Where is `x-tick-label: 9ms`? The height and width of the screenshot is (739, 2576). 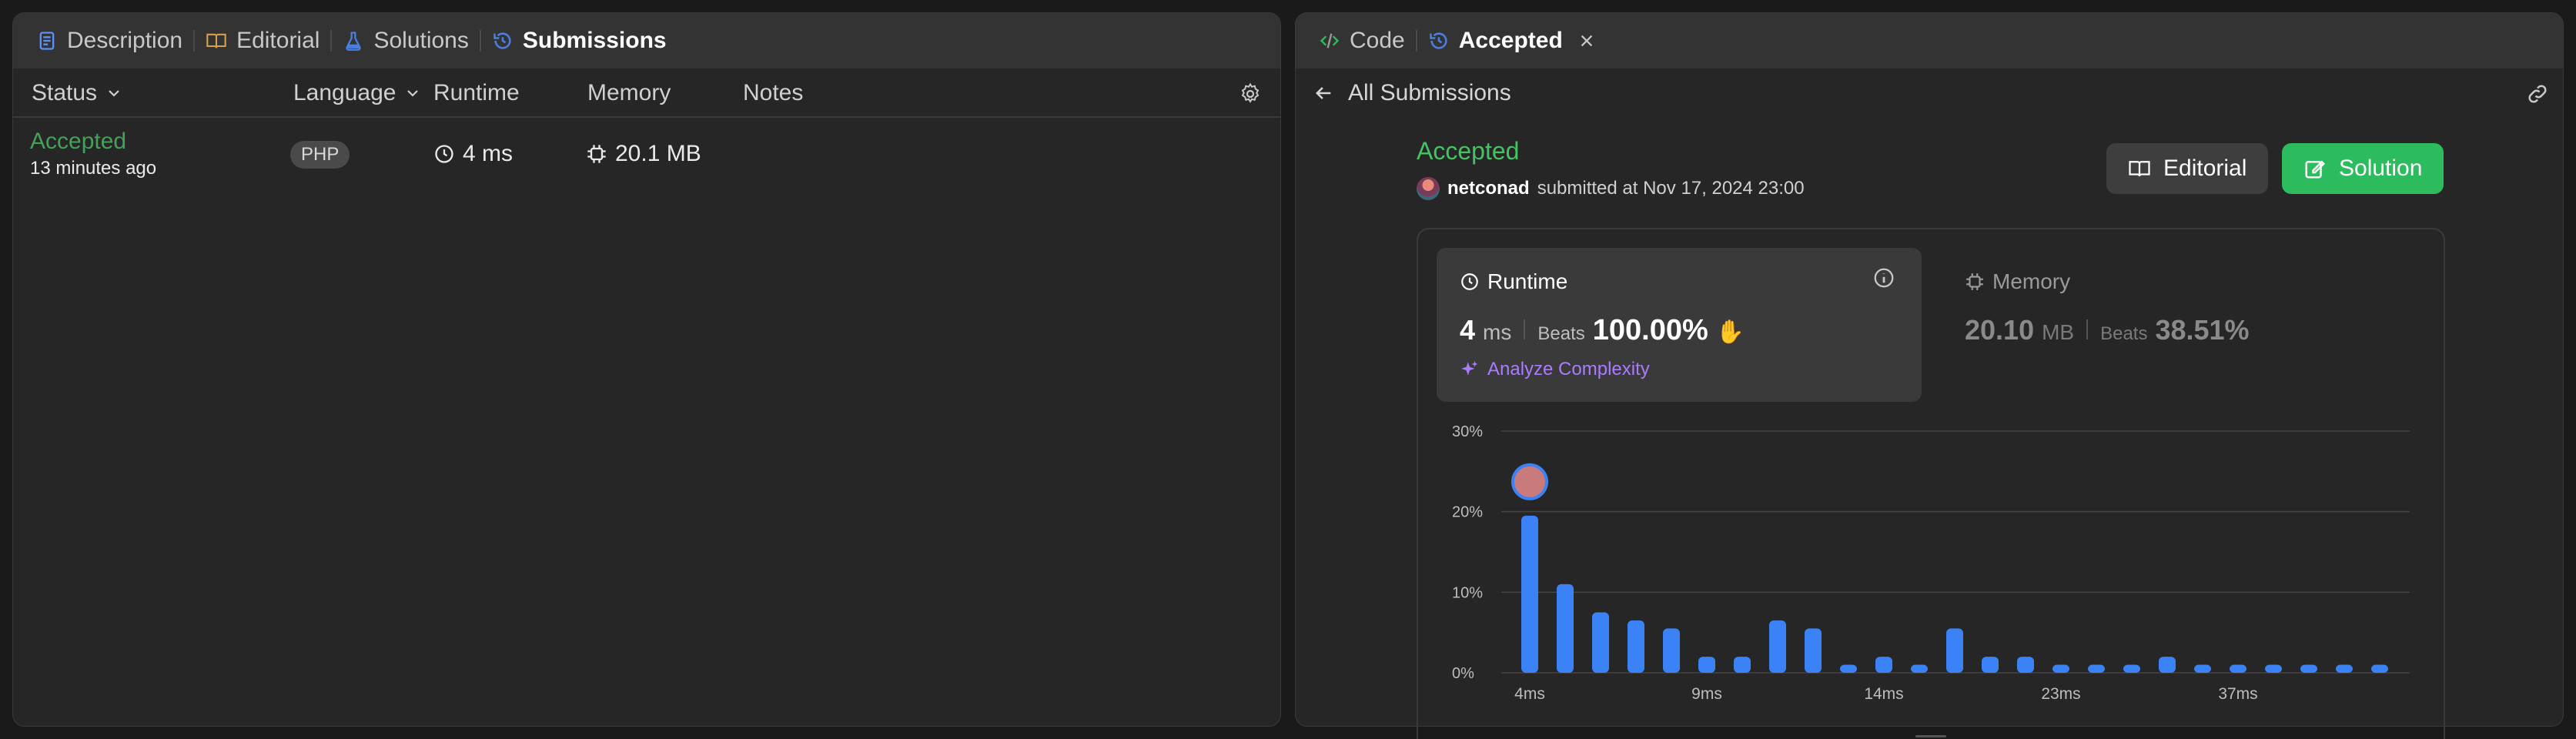 x-tick-label: 9ms is located at coordinates (1707, 694).